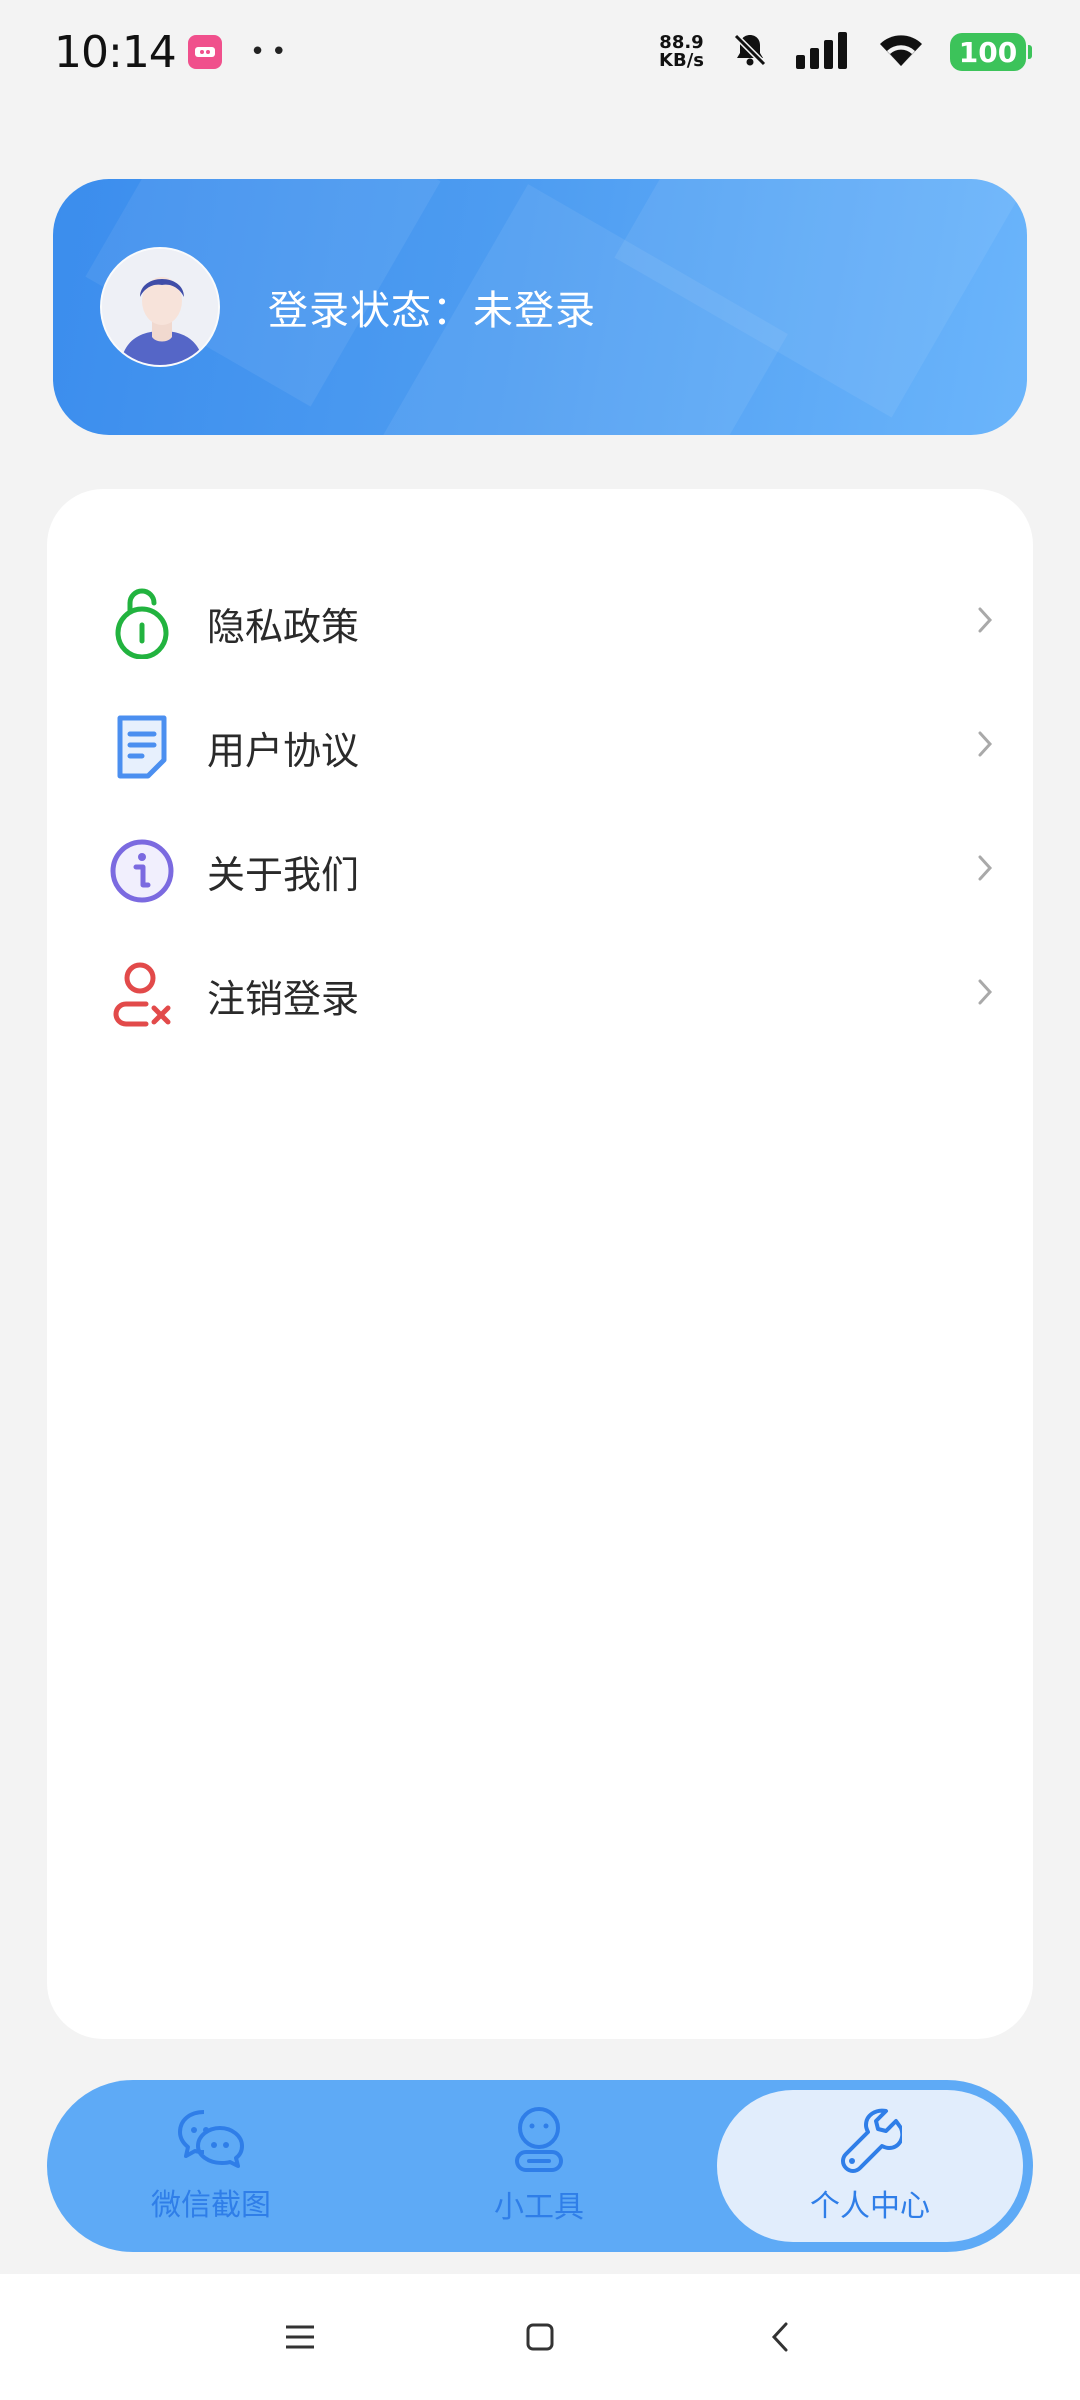 The height and width of the screenshot is (2400, 1080). I want to click on bottom-tab-bar: 微信截图 小工具 个人中心, so click(540, 2166).